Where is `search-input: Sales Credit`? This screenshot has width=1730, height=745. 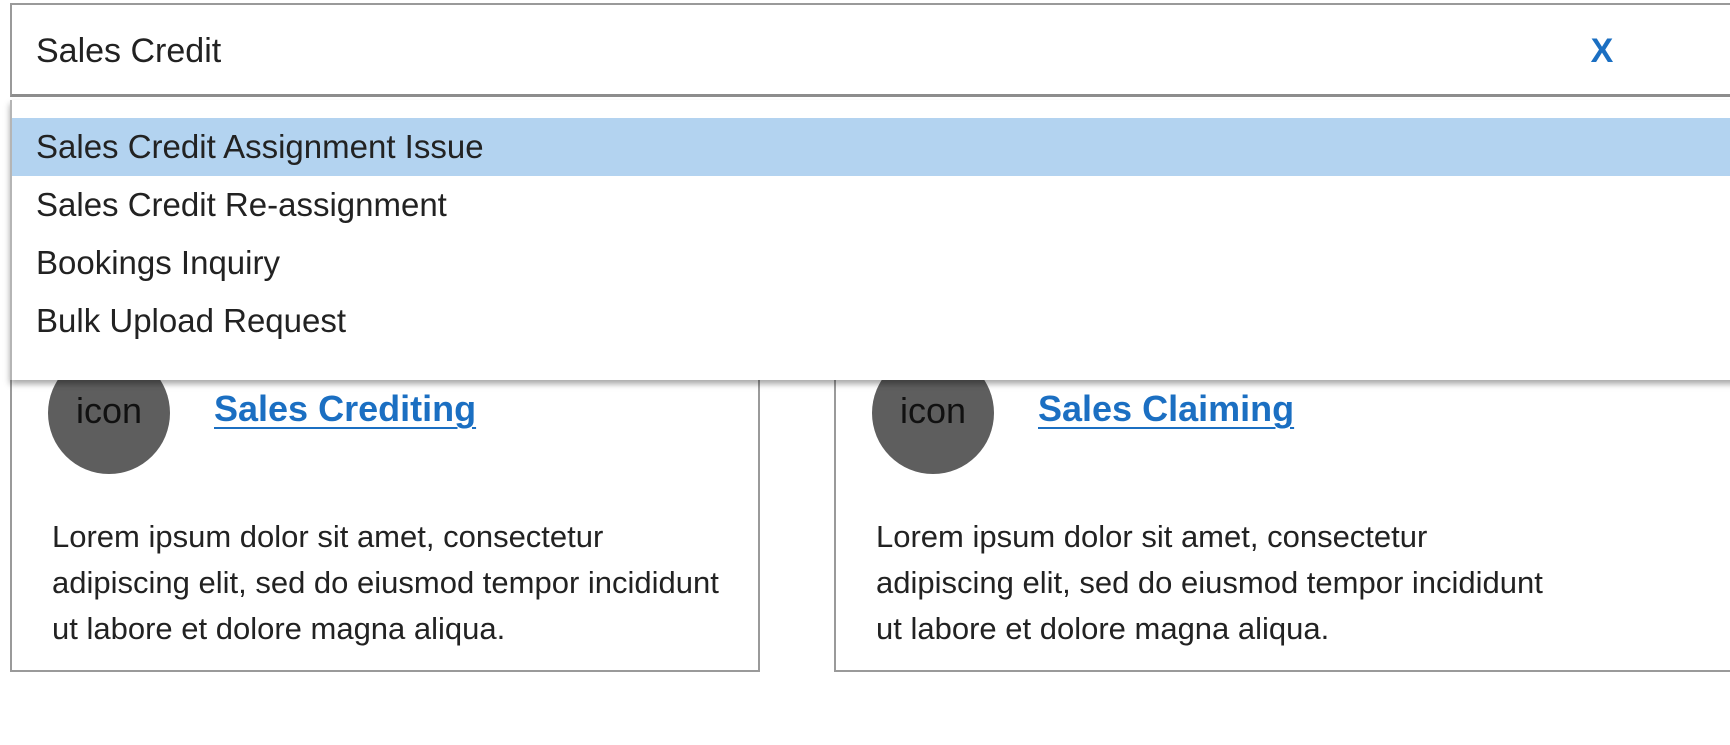
search-input: Sales Credit is located at coordinates (128, 51).